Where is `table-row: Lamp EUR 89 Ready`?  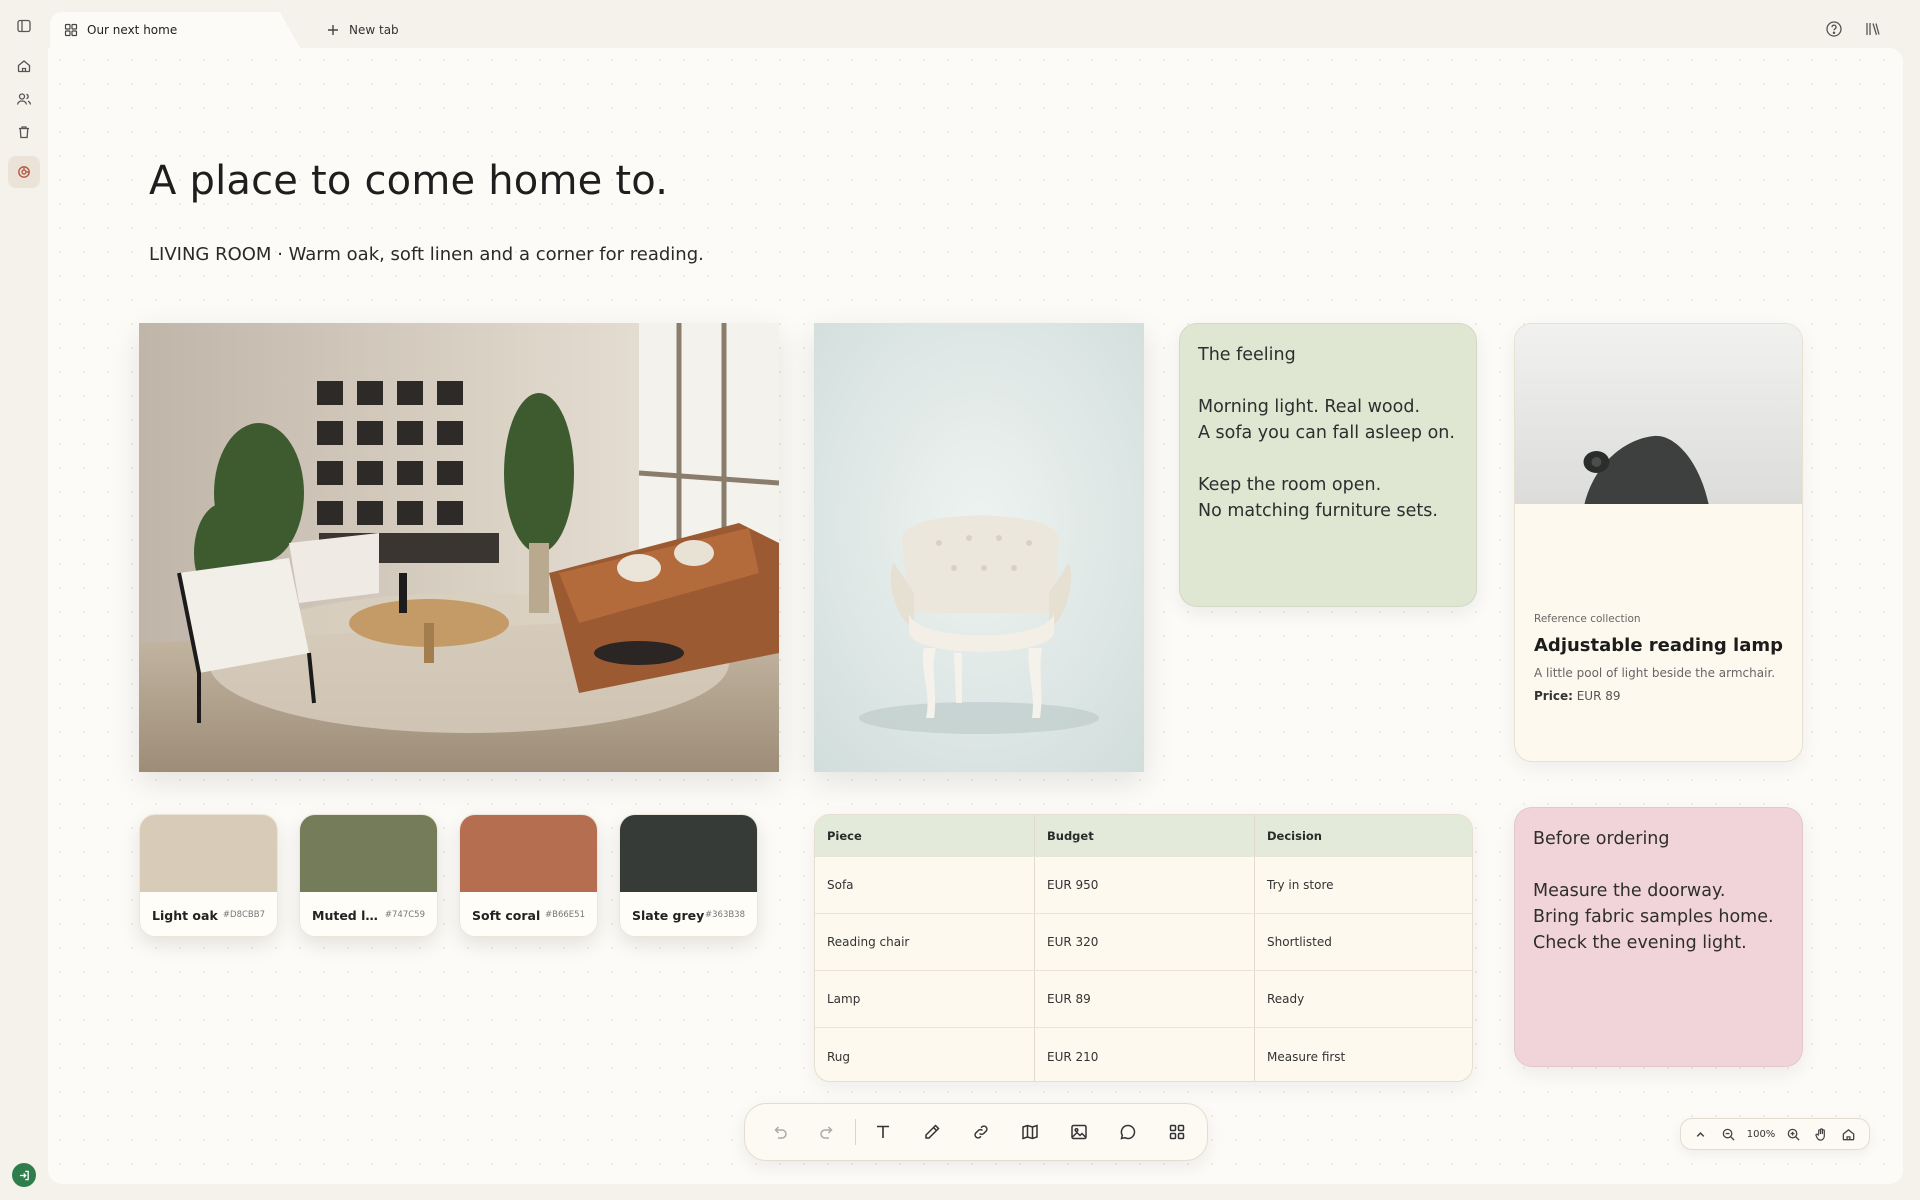 table-row: Lamp EUR 89 Ready is located at coordinates (1143, 999).